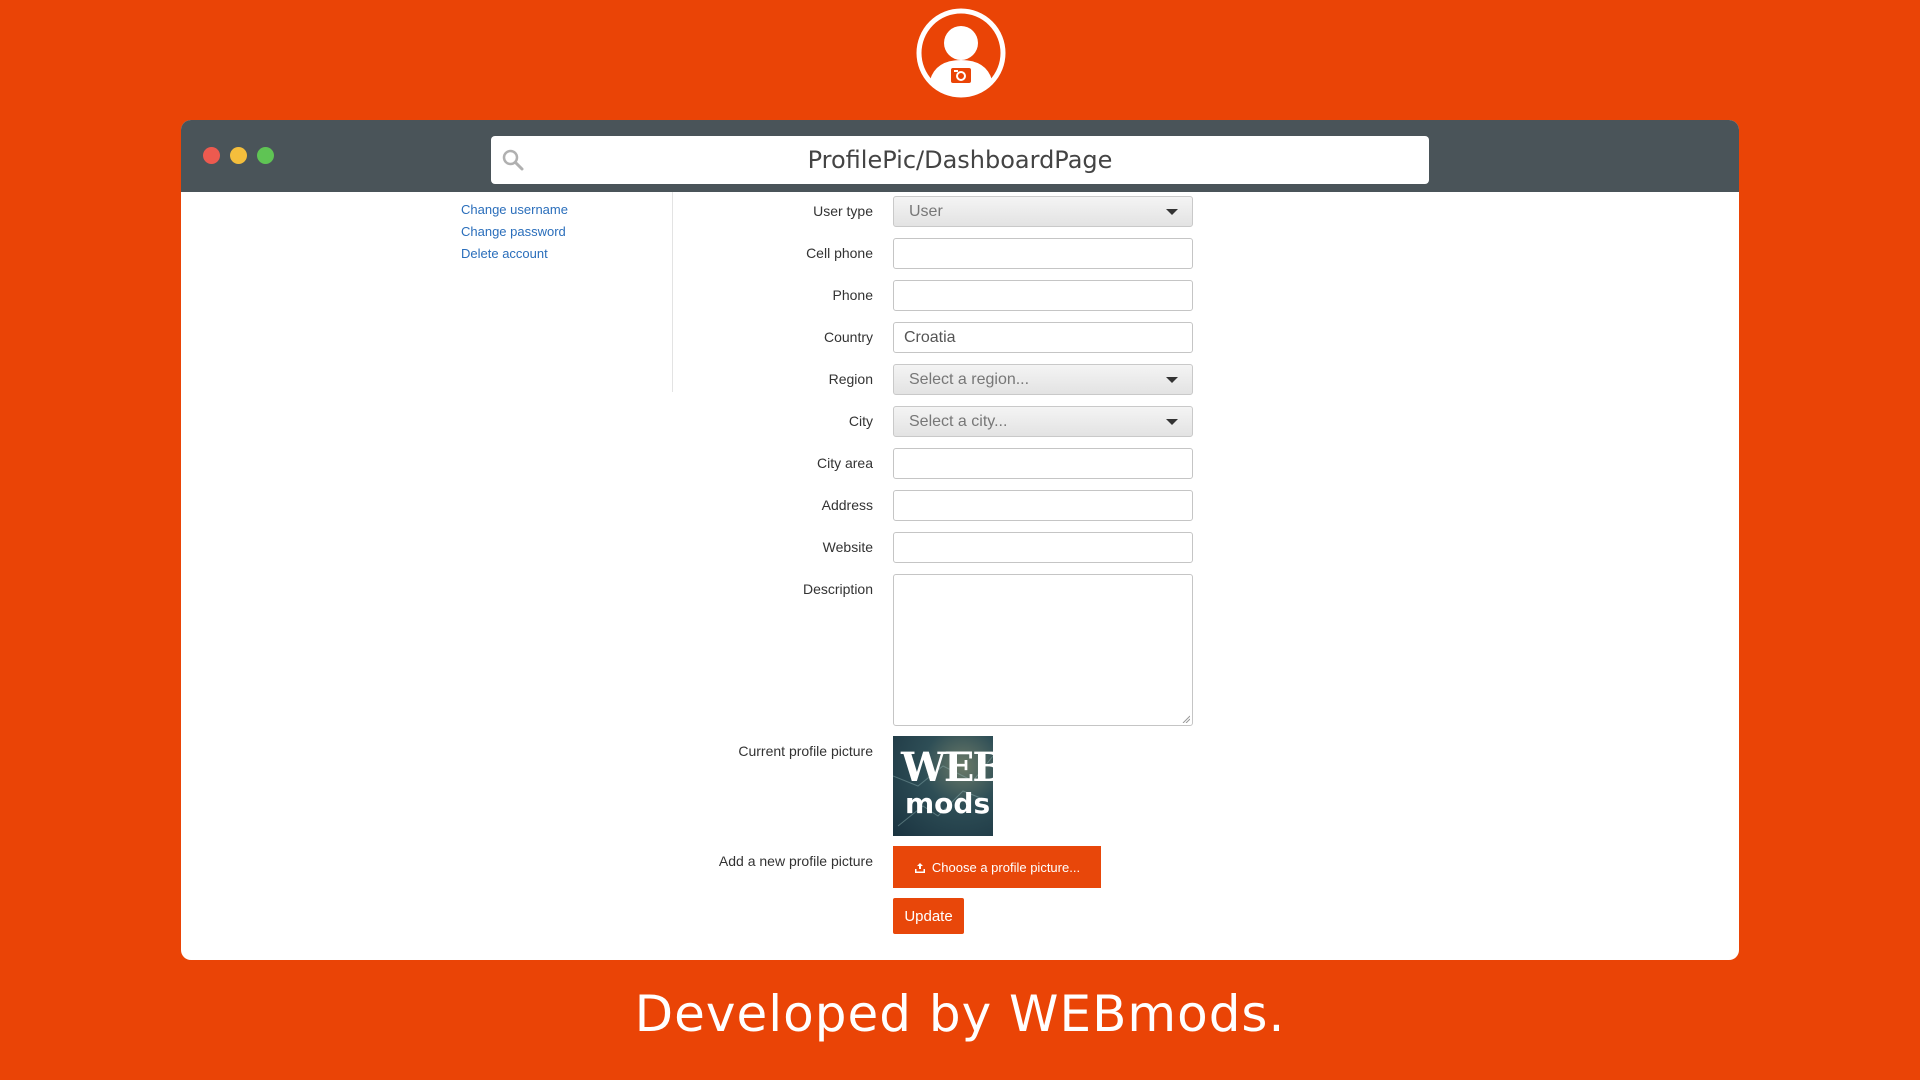  What do you see at coordinates (844, 463) in the screenshot?
I see `city-area-label: City area` at bounding box center [844, 463].